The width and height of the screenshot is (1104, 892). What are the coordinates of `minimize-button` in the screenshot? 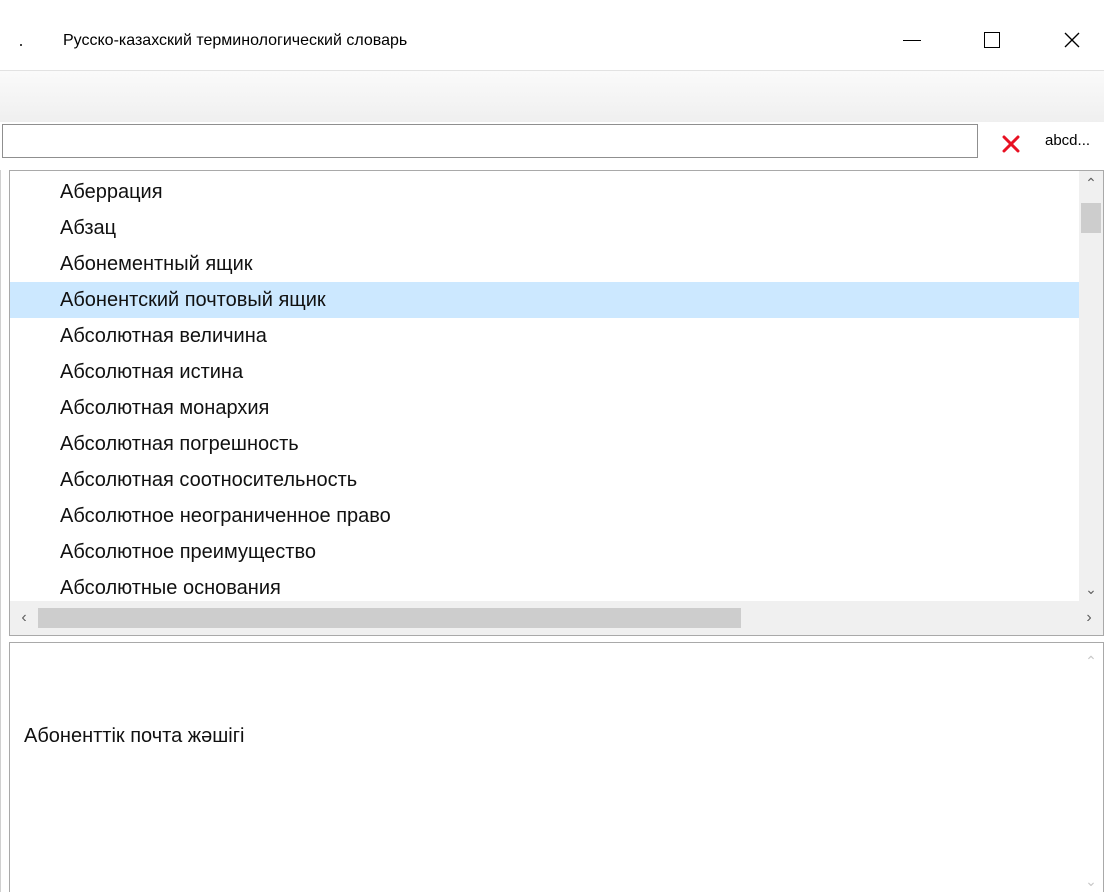 It's located at (912, 40).